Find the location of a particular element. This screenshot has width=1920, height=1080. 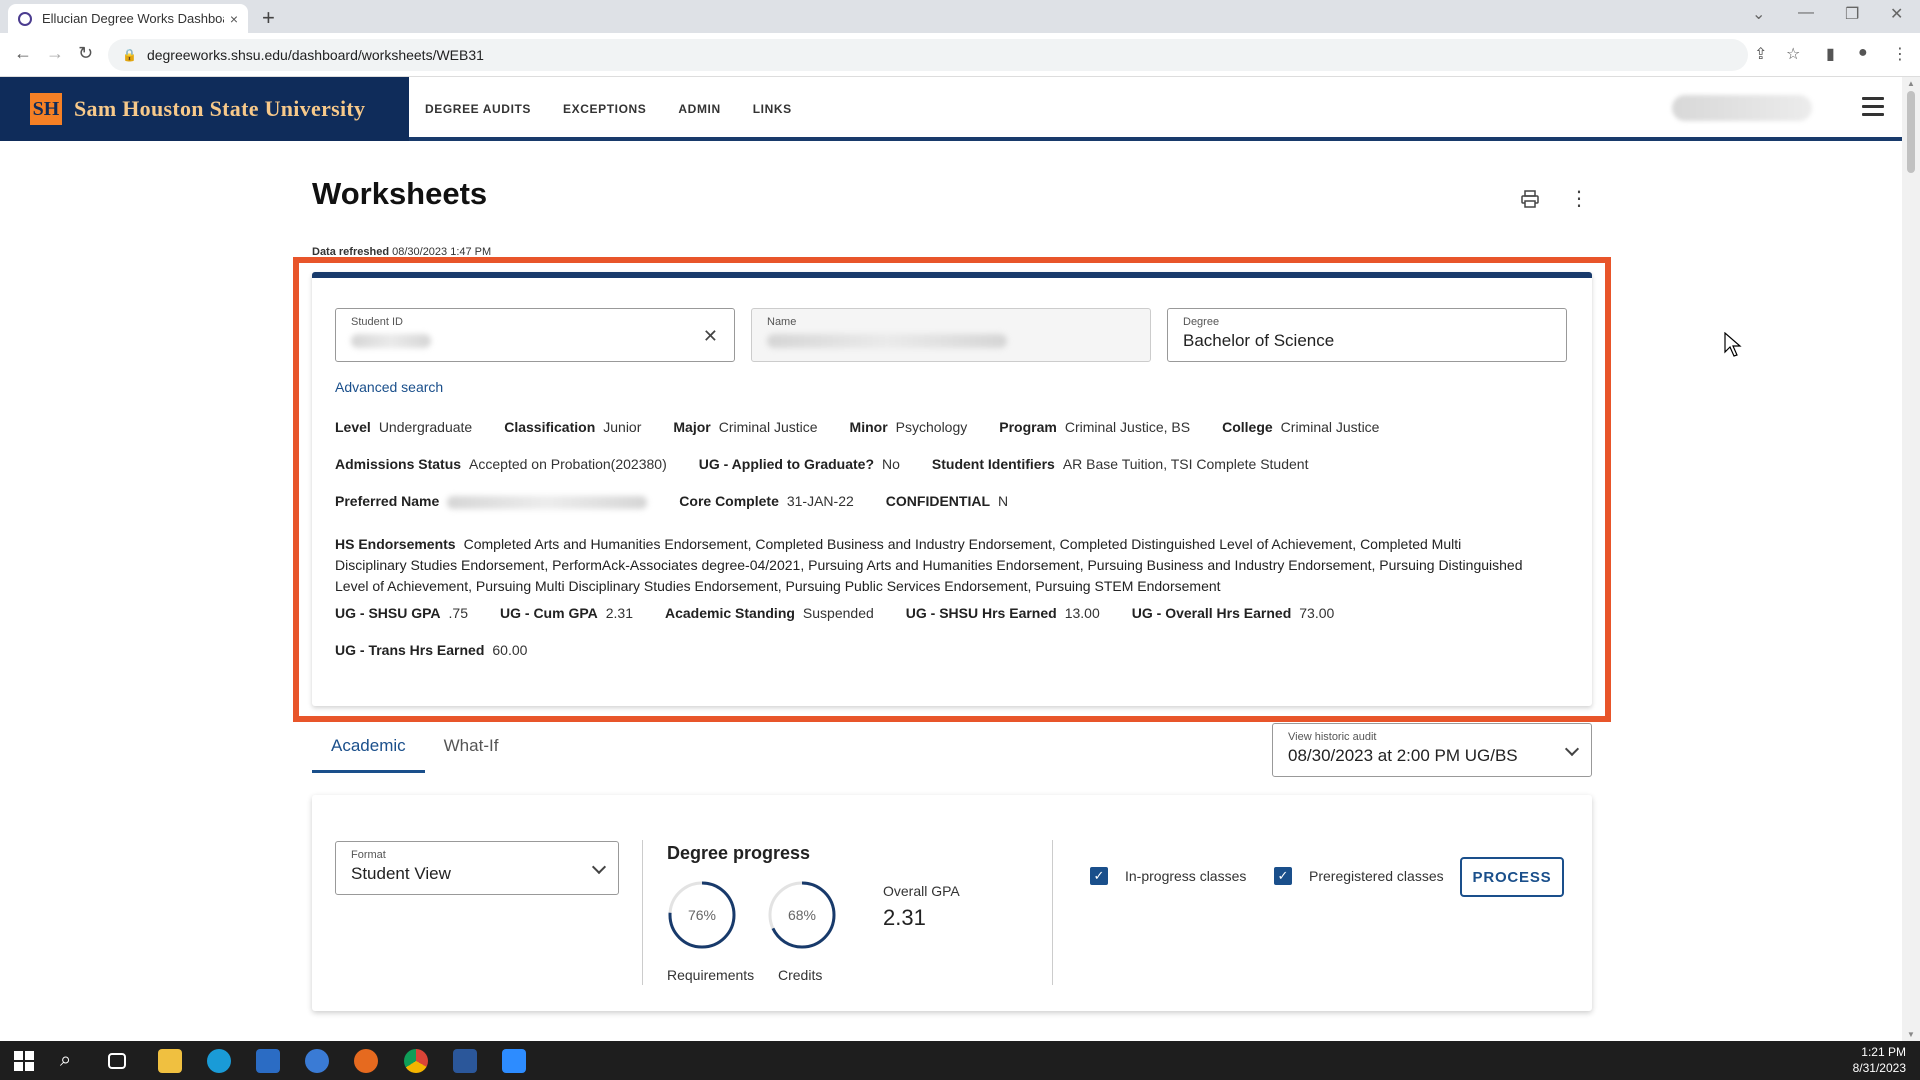

audit-tabs: Academic What-If is located at coordinates (414, 750).